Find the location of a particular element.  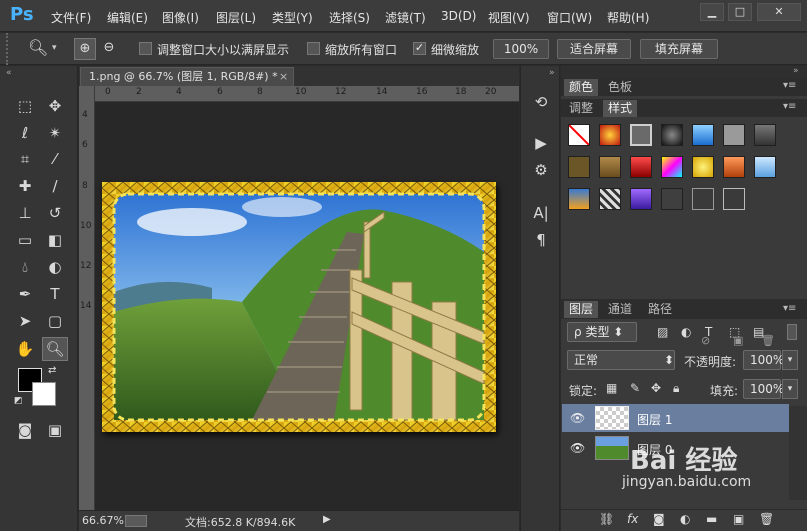

status-preview-icon is located at coordinates (136, 521).